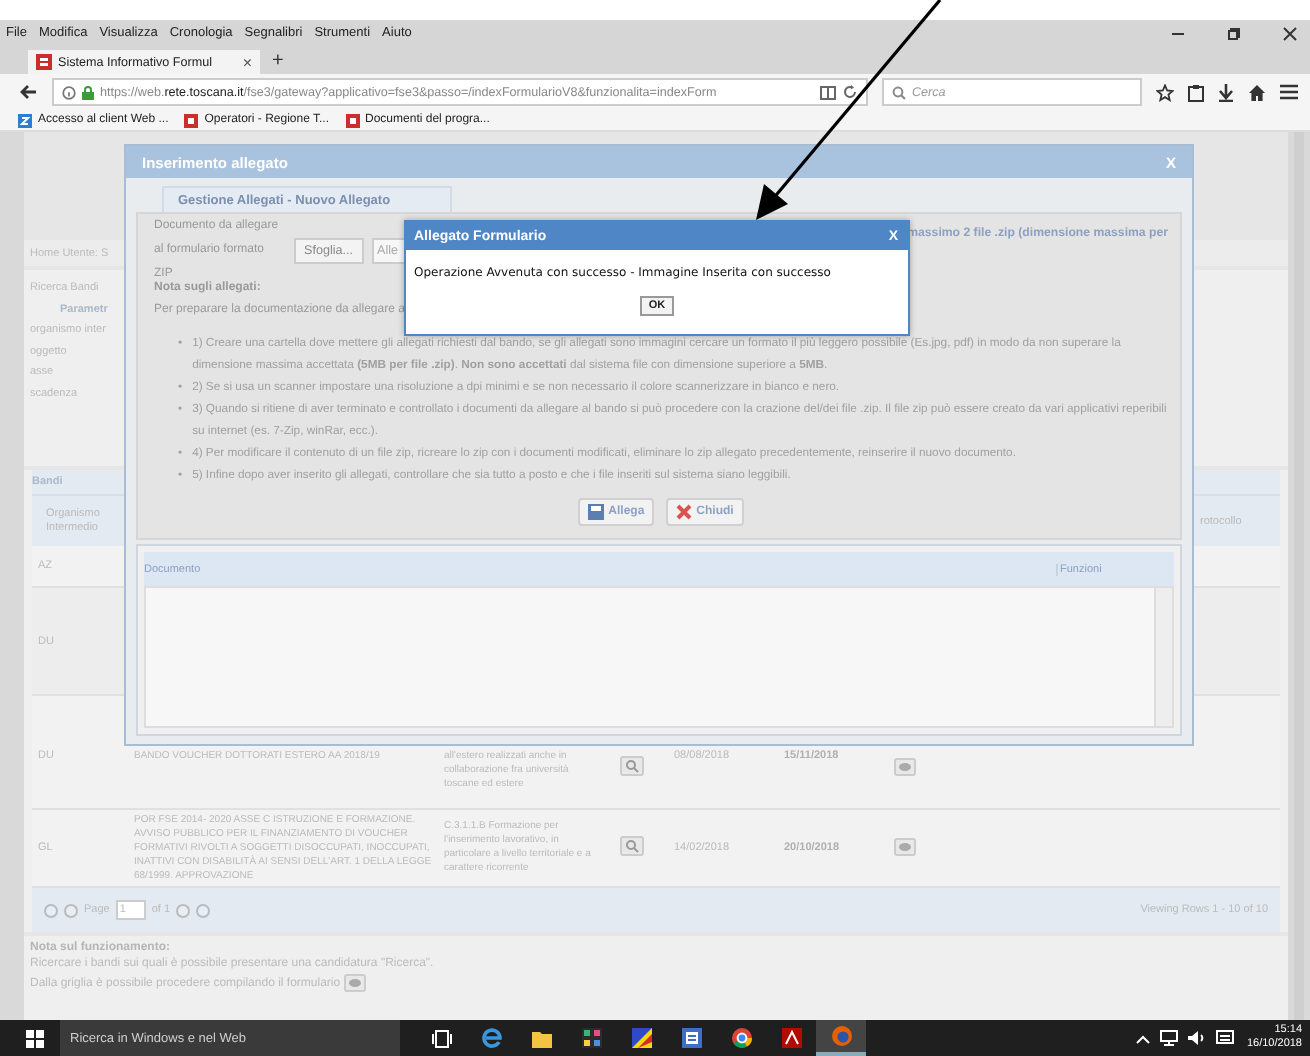  Describe the element at coordinates (441, 1038) in the screenshot. I see `task-view-icon` at that location.